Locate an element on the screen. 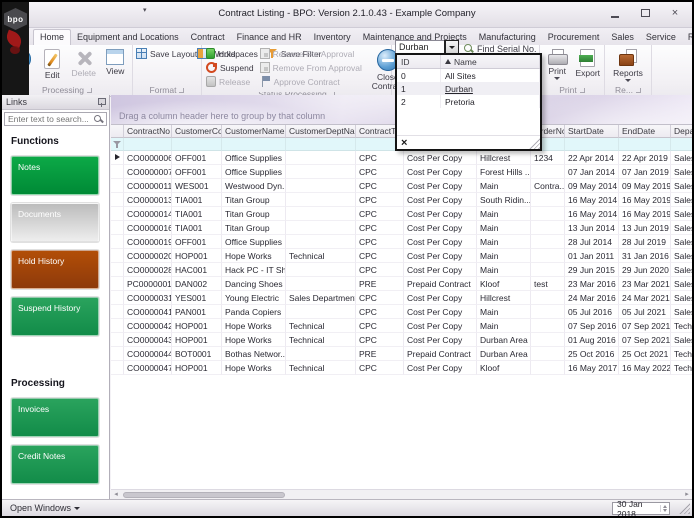 The width and height of the screenshot is (694, 518). grid-cell: CO0000011 is located at coordinates (148, 186).